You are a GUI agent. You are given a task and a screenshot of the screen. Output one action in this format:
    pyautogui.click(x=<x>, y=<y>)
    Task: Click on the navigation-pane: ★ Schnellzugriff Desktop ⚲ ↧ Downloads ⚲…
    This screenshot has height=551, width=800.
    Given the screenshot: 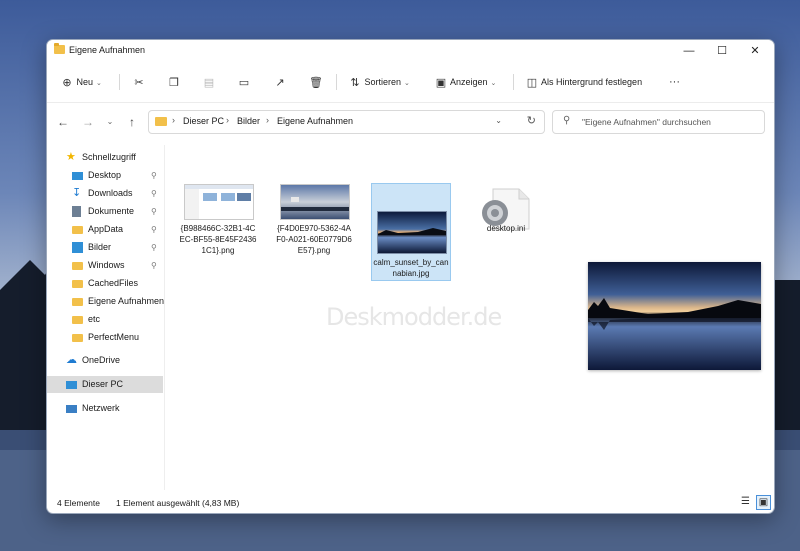 What is the action you would take?
    pyautogui.click(x=106, y=317)
    